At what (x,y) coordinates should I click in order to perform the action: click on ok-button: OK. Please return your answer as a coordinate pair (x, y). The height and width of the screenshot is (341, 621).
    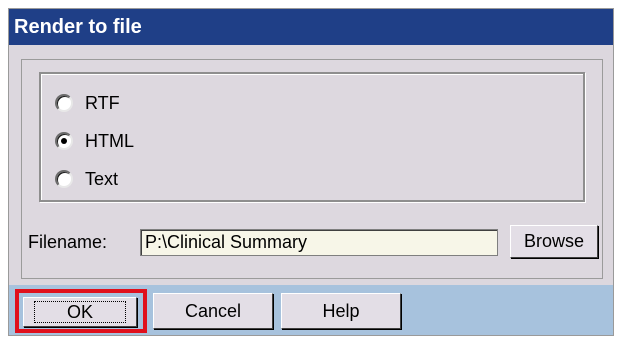
    Looking at the image, I should click on (80, 312).